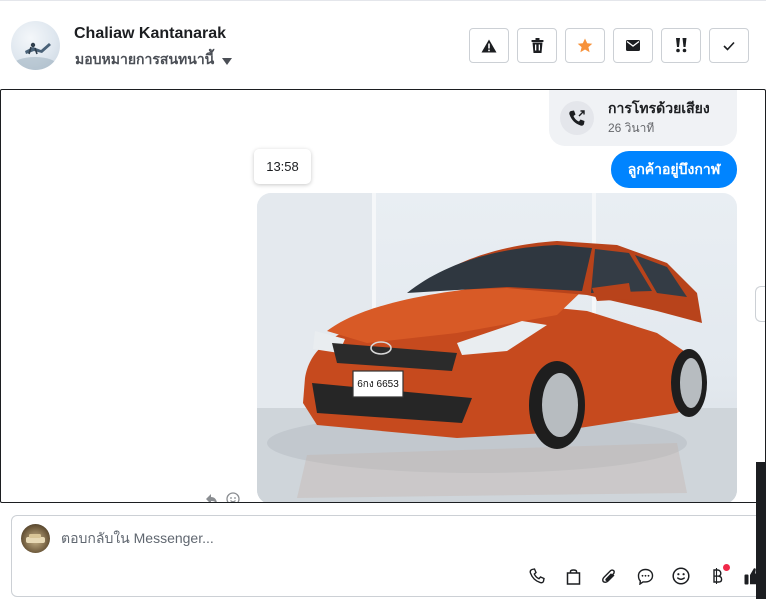 This screenshot has width=766, height=599. I want to click on paperclip-icon, so click(608, 575).